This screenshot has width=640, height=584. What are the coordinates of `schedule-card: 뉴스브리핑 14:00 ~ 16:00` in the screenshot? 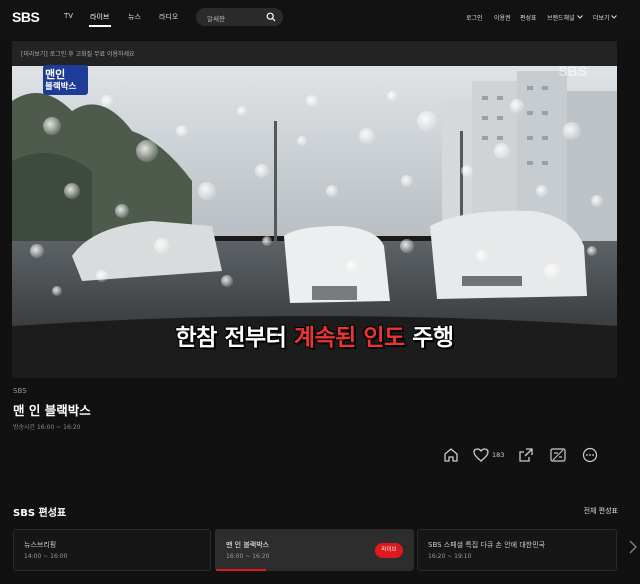 It's located at (112, 550).